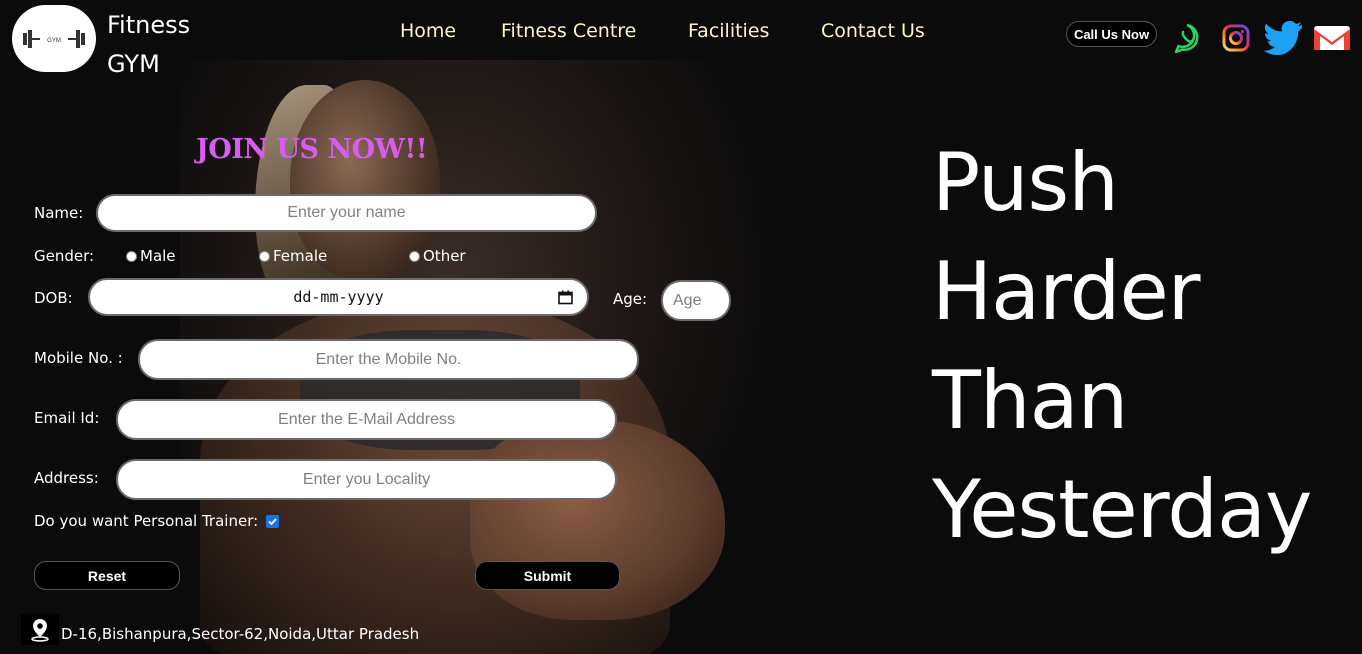 This screenshot has height=654, width=1362. Describe the element at coordinates (1187, 38) in the screenshot. I see `whatsapp-icon` at that location.